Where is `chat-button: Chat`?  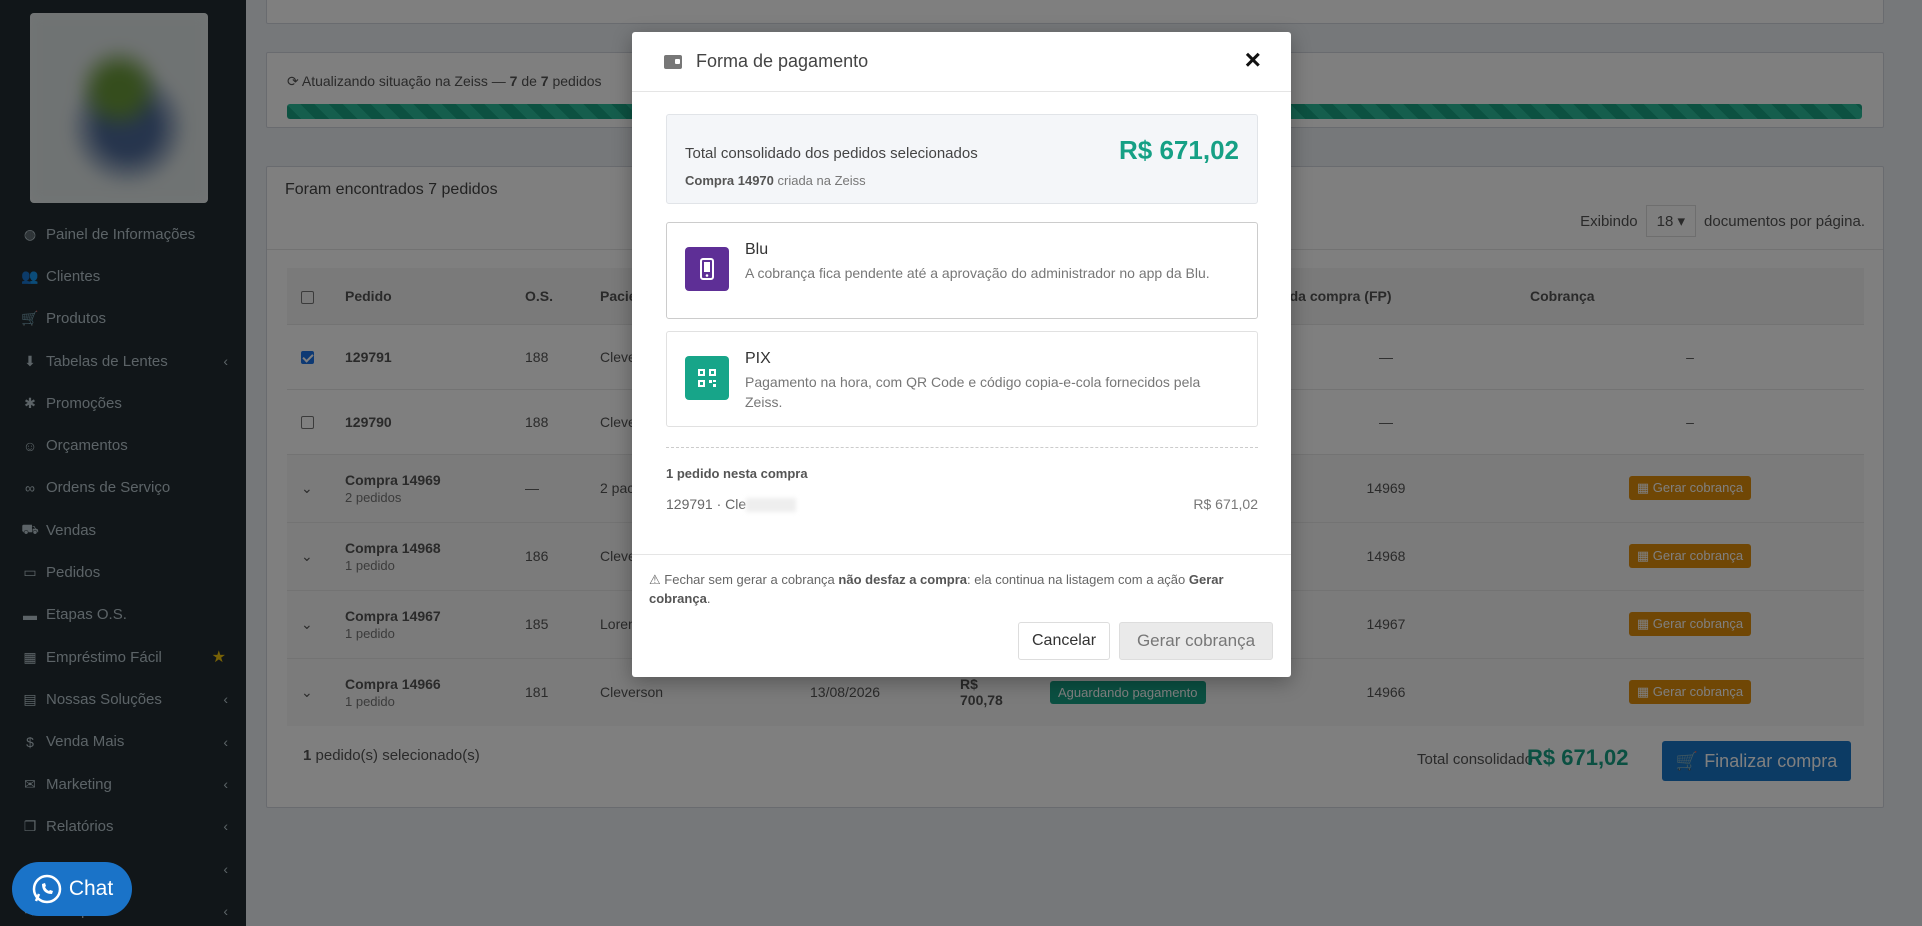
chat-button: Chat is located at coordinates (72, 889).